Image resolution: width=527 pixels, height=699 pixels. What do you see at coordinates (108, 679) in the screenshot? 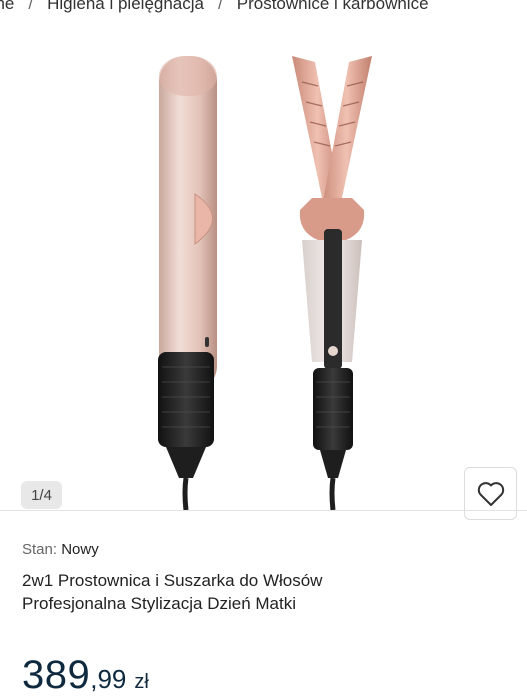
I see `price-decimal: ,99` at bounding box center [108, 679].